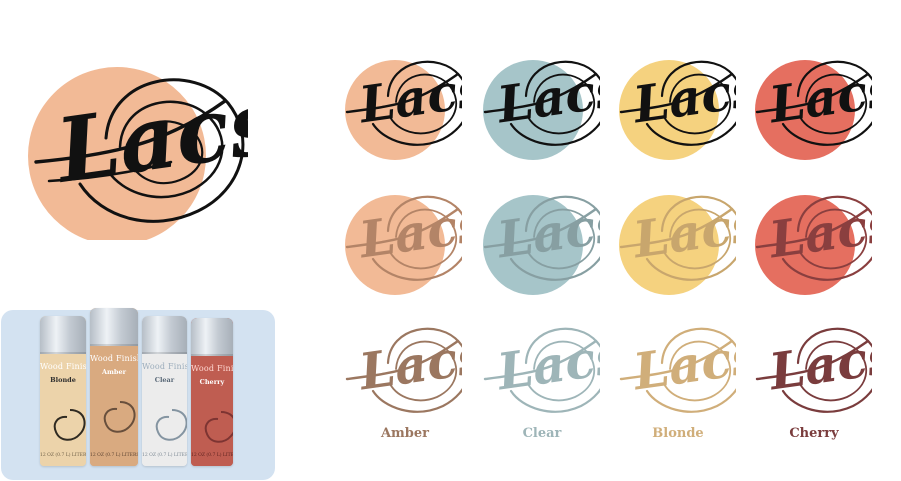 The height and width of the screenshot is (481, 901). What do you see at coordinates (63, 380) in the screenshot?
I see `can-product-name: Blonde` at bounding box center [63, 380].